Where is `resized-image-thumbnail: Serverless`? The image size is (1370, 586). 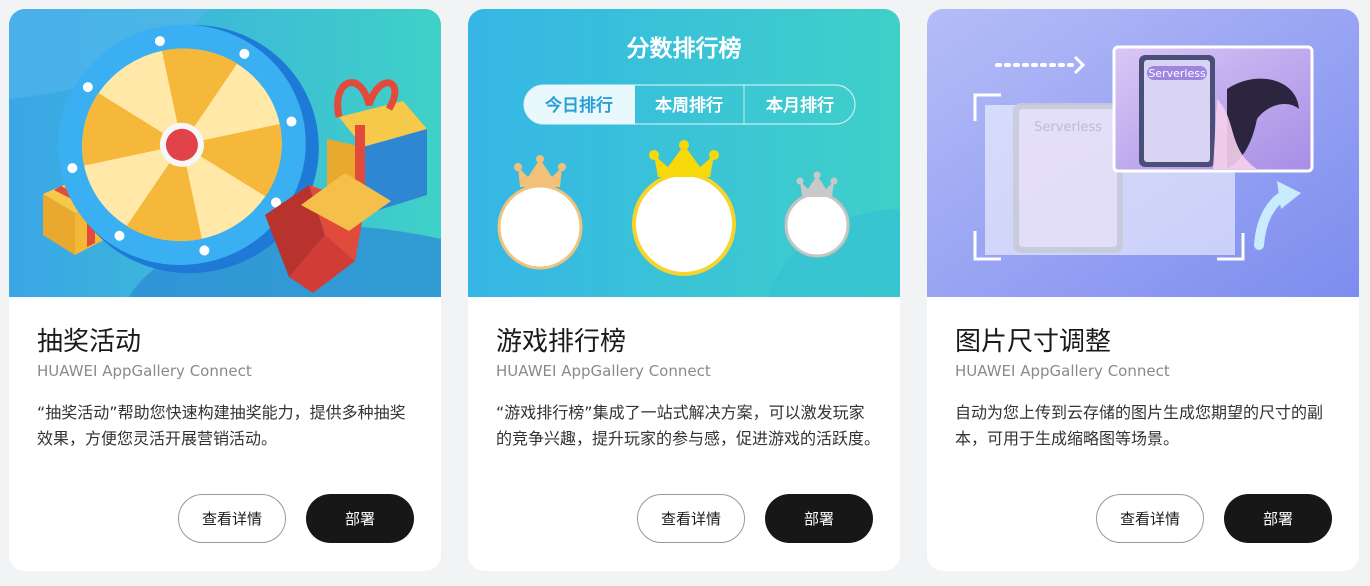
resized-image-thumbnail: Serverless is located at coordinates (1213, 109).